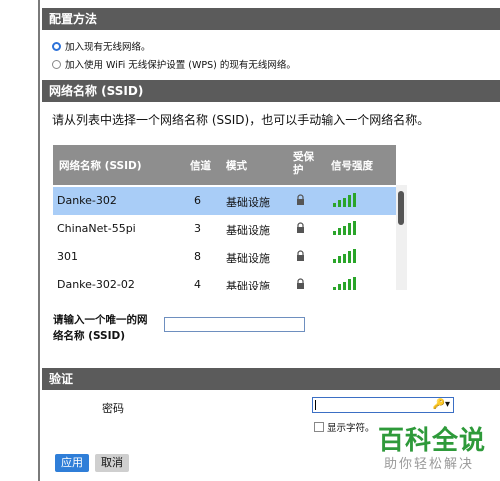 The width and height of the screenshot is (500, 481). Describe the element at coordinates (401, 208) in the screenshot. I see `scrollbar-thumb` at that location.